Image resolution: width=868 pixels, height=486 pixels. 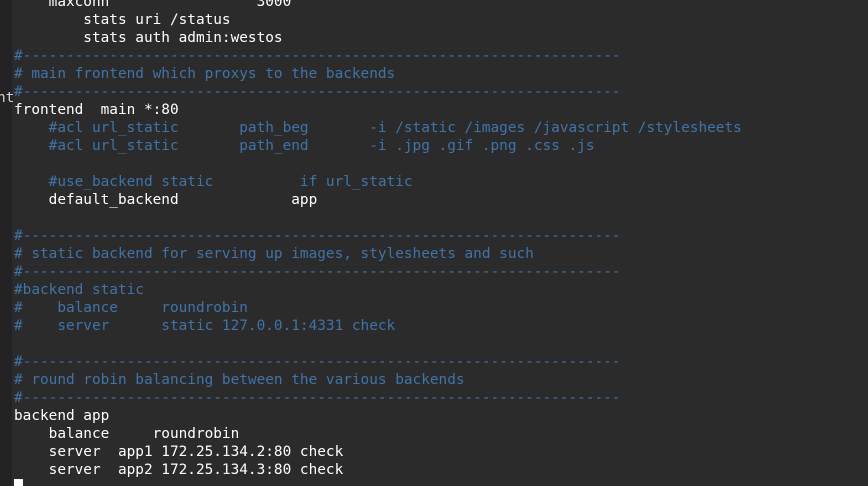 I want to click on config-line: maxconn 3000, so click(x=153, y=5).